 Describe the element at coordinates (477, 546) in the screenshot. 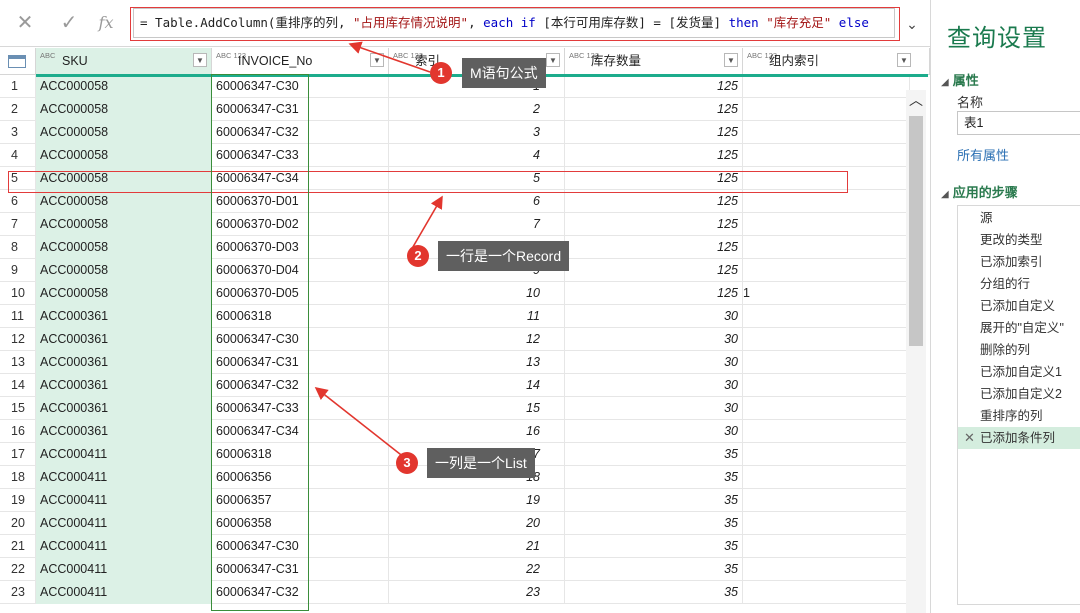

I see `cell-index: 21` at that location.